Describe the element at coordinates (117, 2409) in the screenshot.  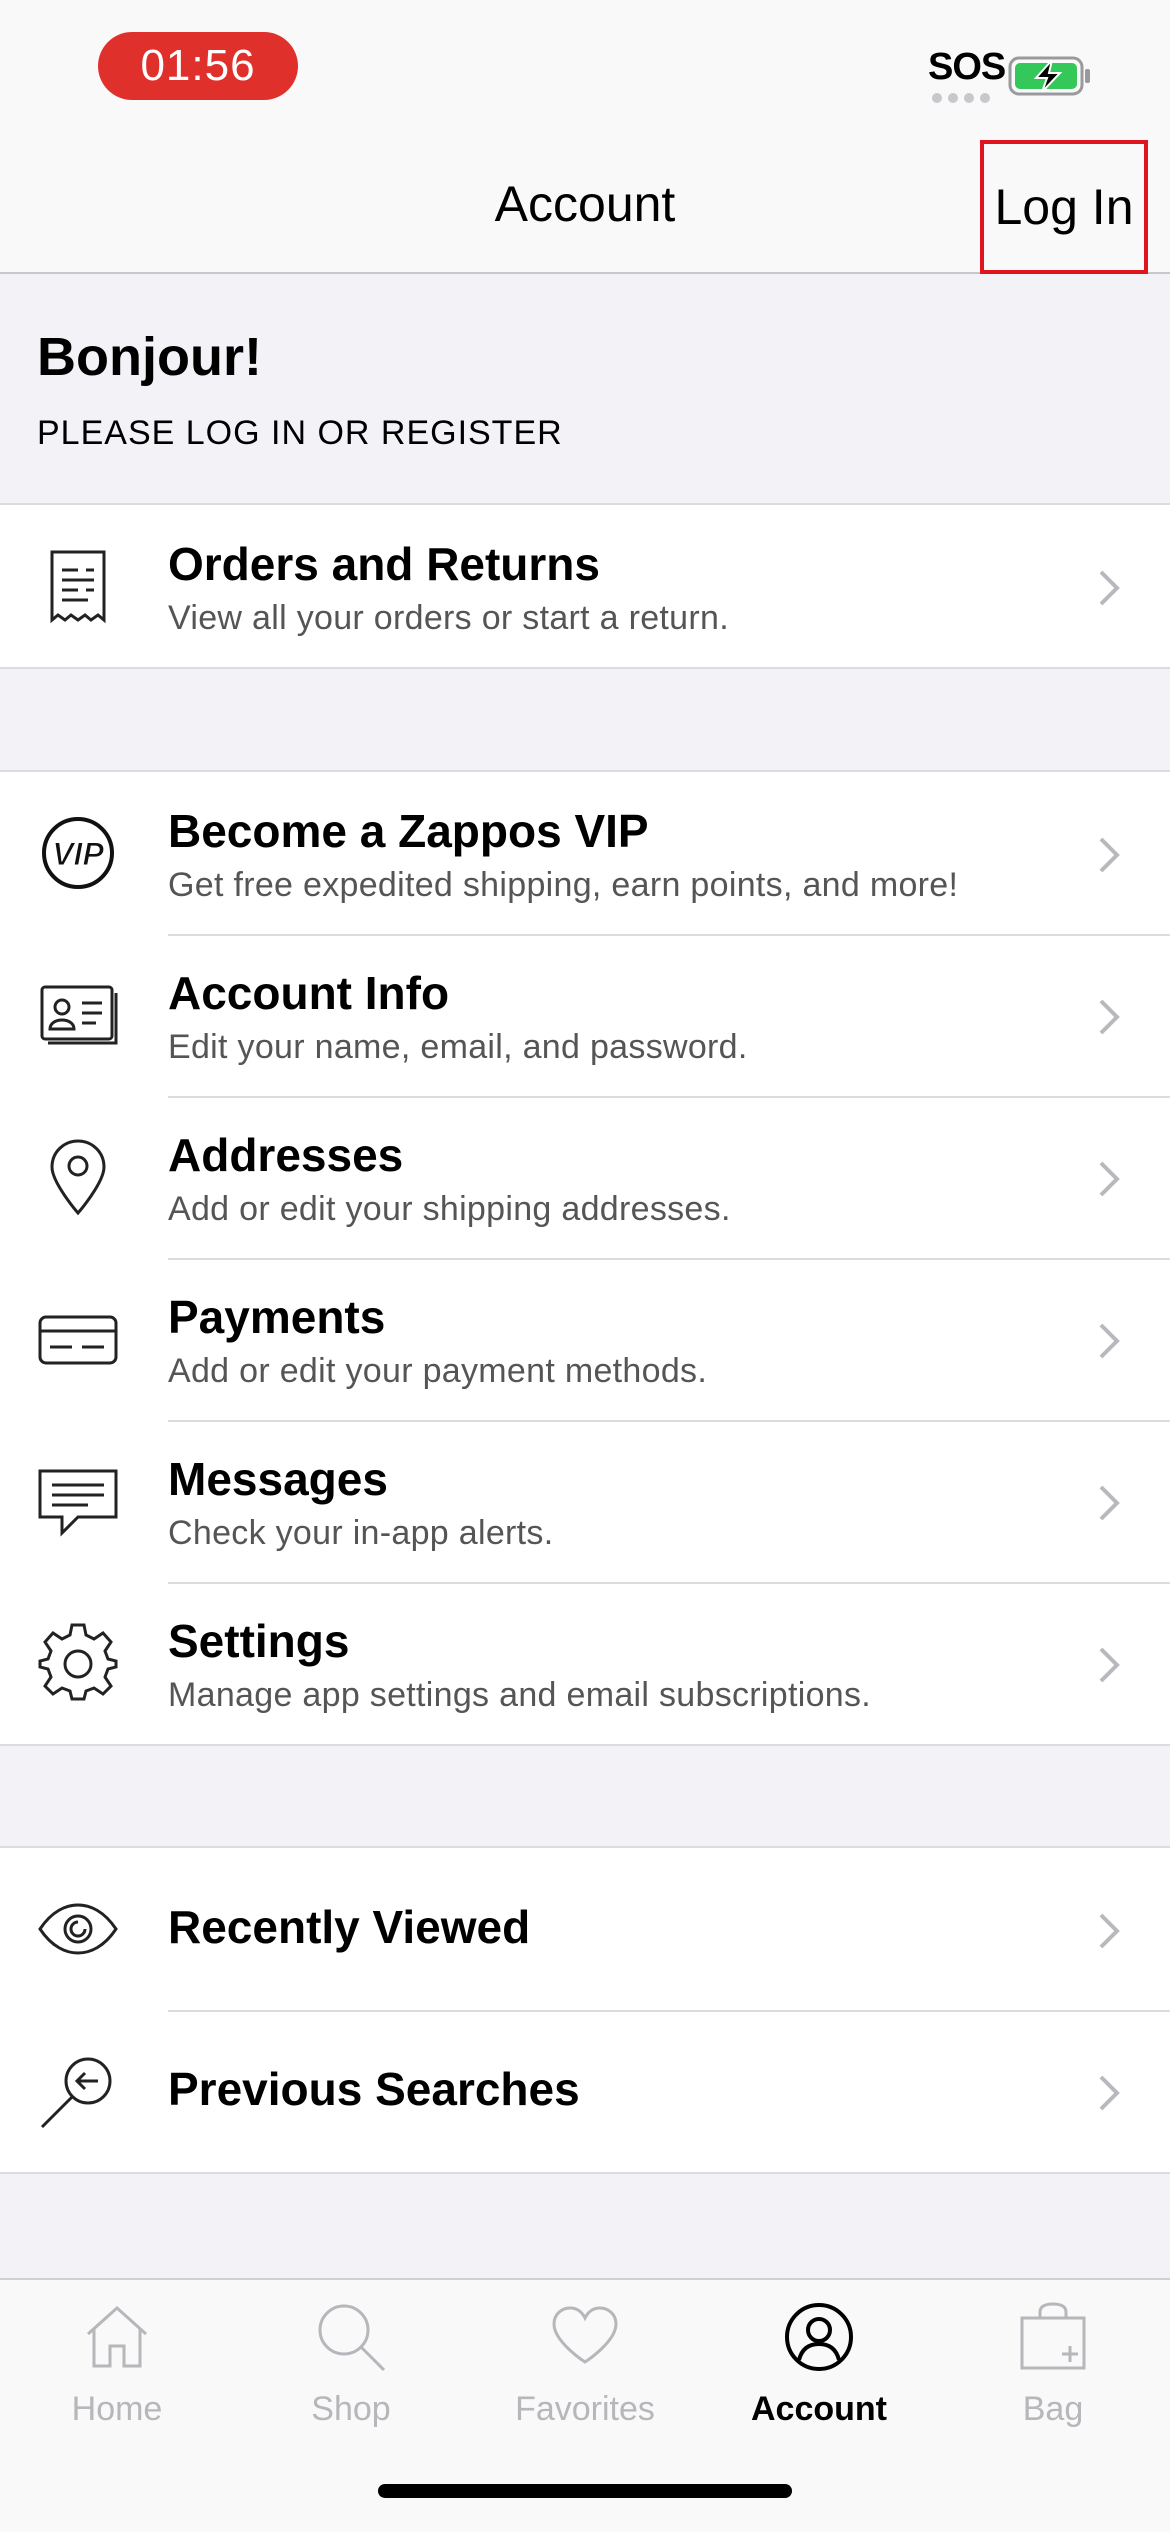
I see `tab-label: Home` at that location.